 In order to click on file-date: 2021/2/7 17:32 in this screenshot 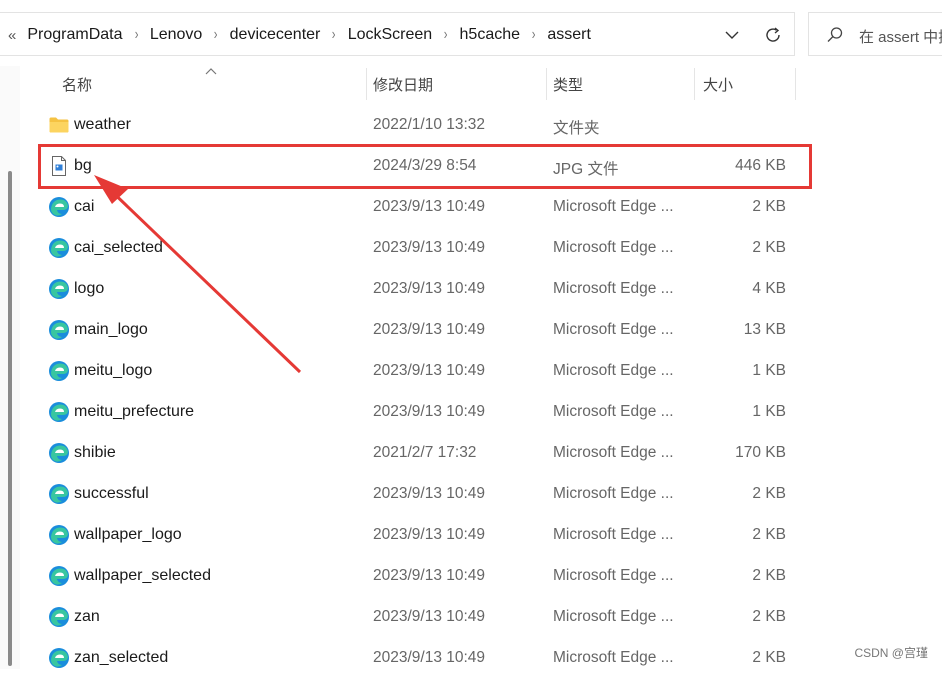, I will do `click(425, 452)`.